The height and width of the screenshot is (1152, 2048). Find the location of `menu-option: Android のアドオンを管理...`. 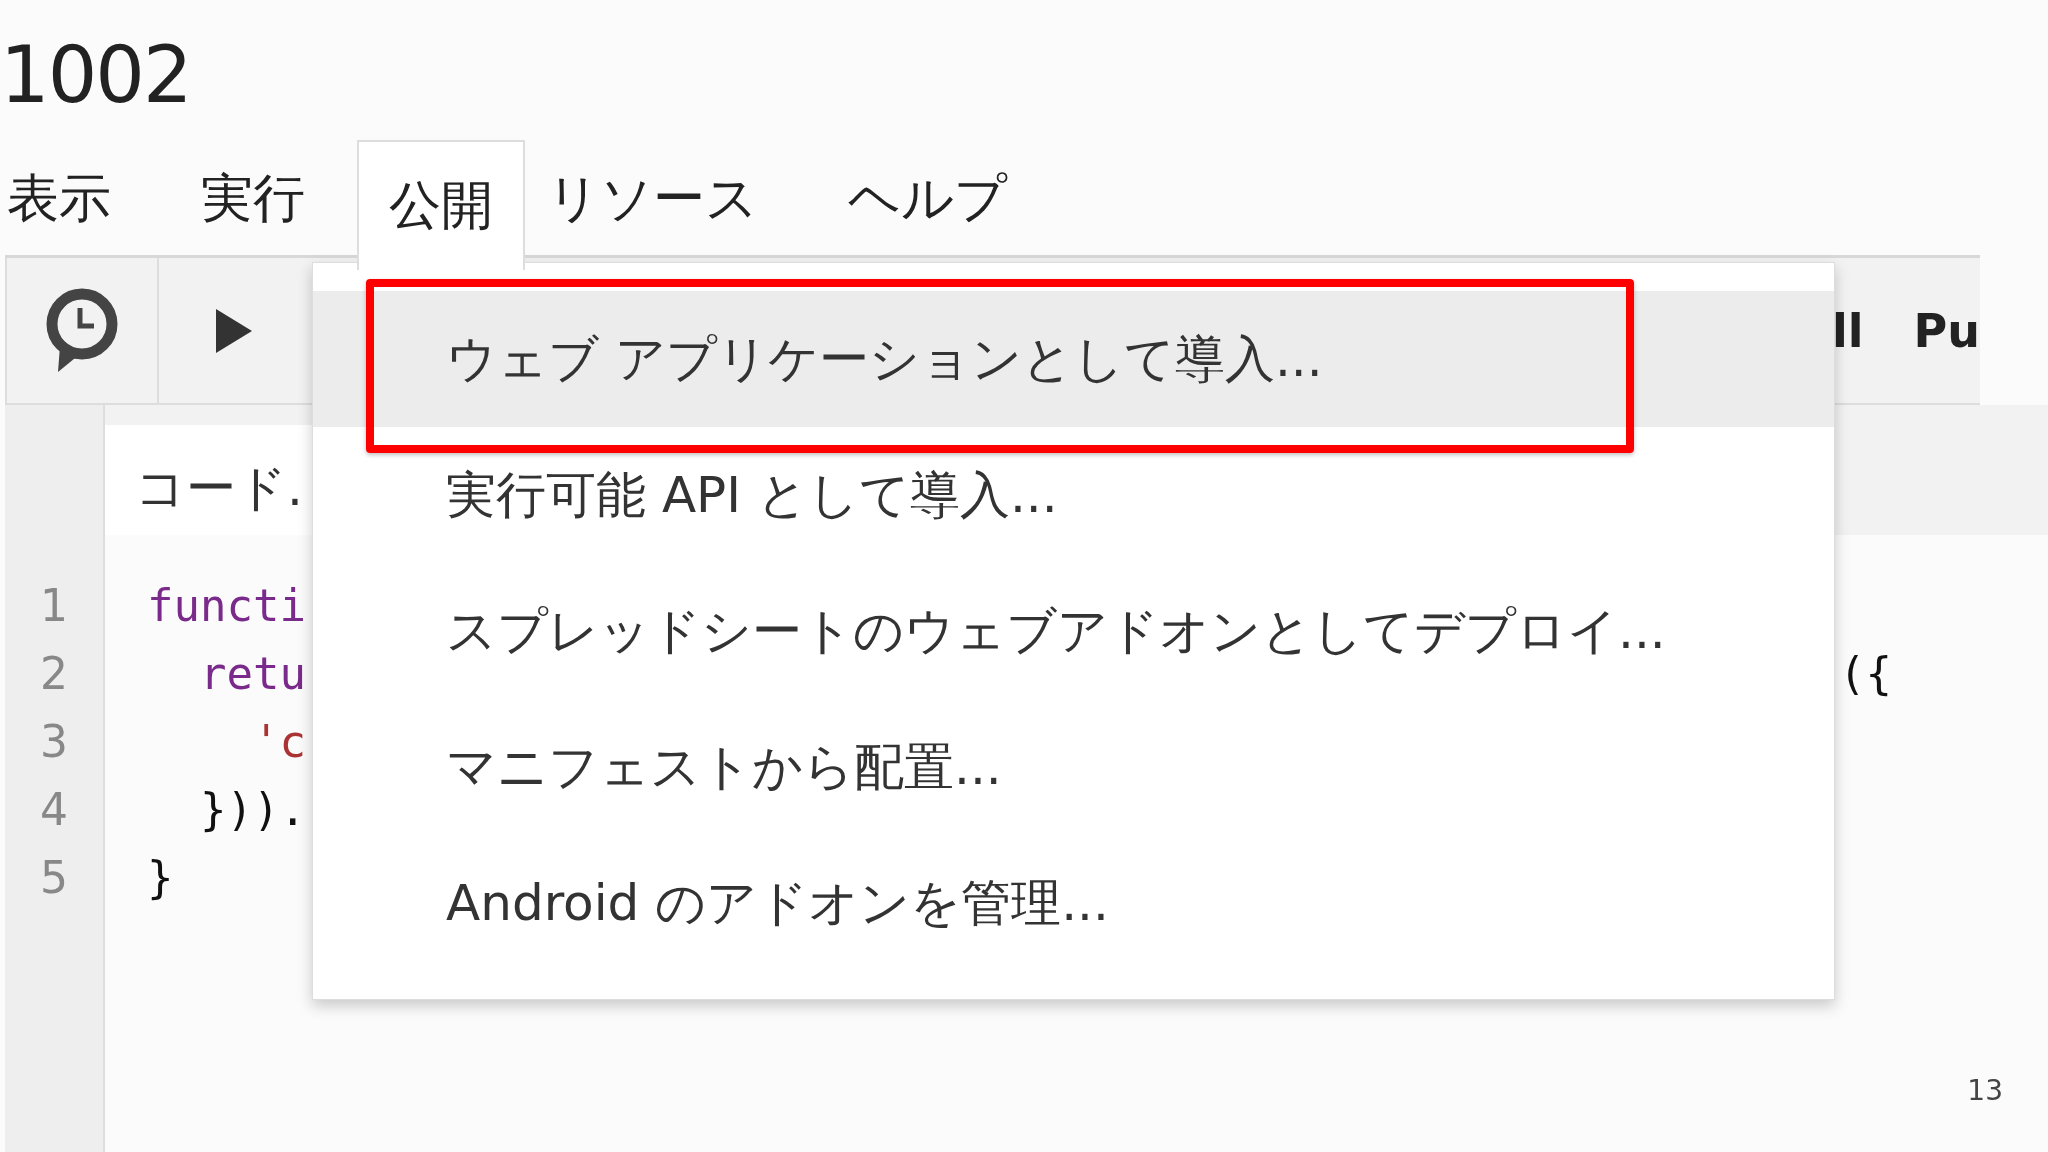

menu-option: Android のアドオンを管理... is located at coordinates (1073, 903).